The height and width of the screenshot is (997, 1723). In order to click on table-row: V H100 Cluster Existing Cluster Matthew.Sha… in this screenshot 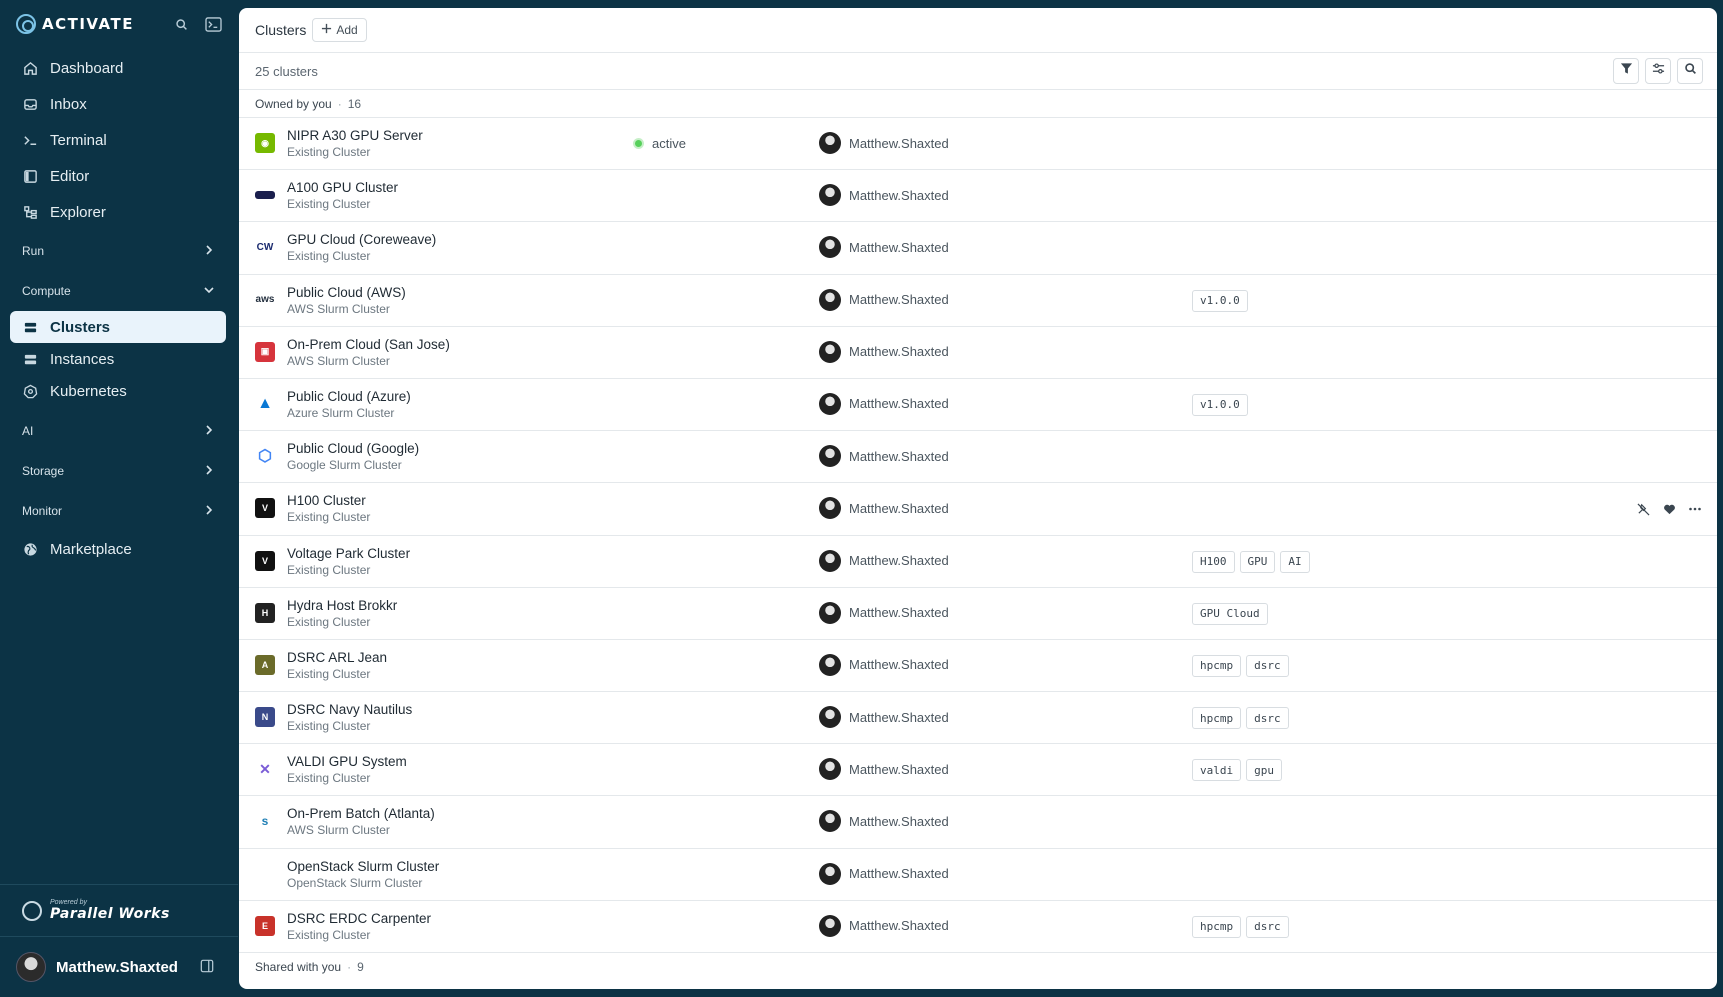, I will do `click(978, 509)`.